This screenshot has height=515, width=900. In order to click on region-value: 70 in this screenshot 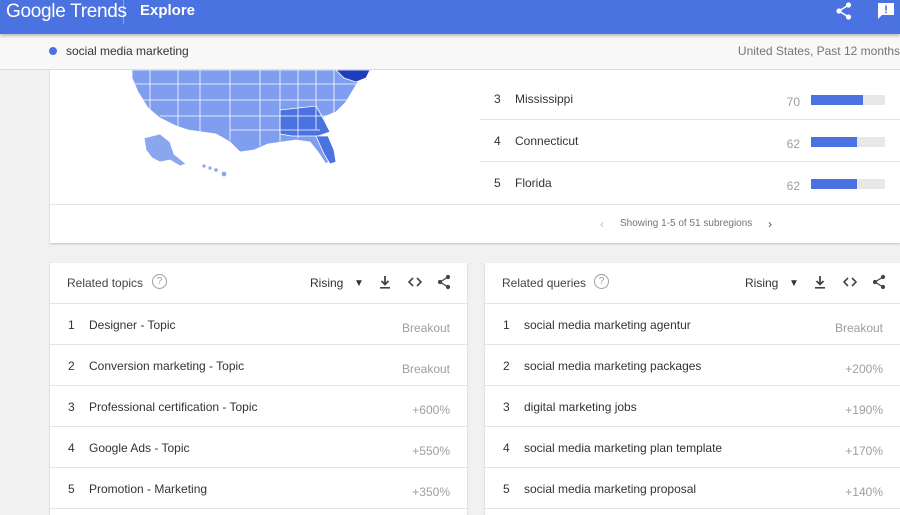, I will do `click(793, 102)`.